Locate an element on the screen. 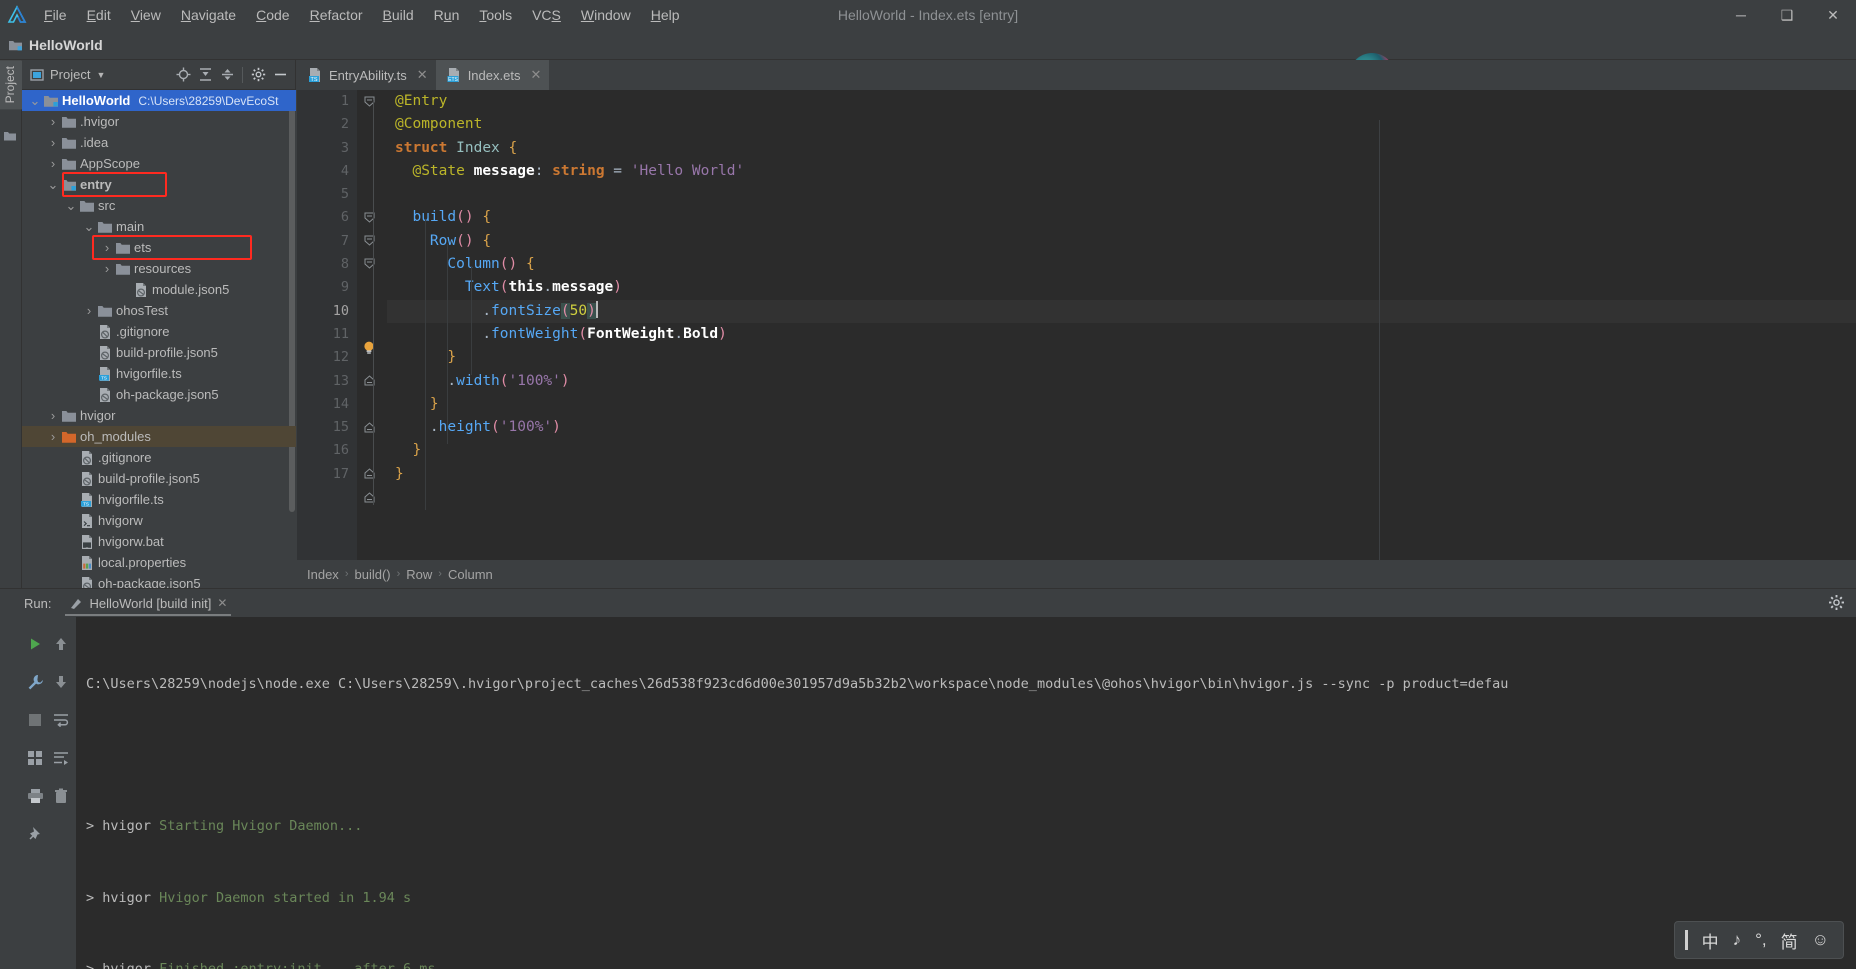 The height and width of the screenshot is (969, 1856). tree-row-appscope: › AppScope is located at coordinates (159, 163).